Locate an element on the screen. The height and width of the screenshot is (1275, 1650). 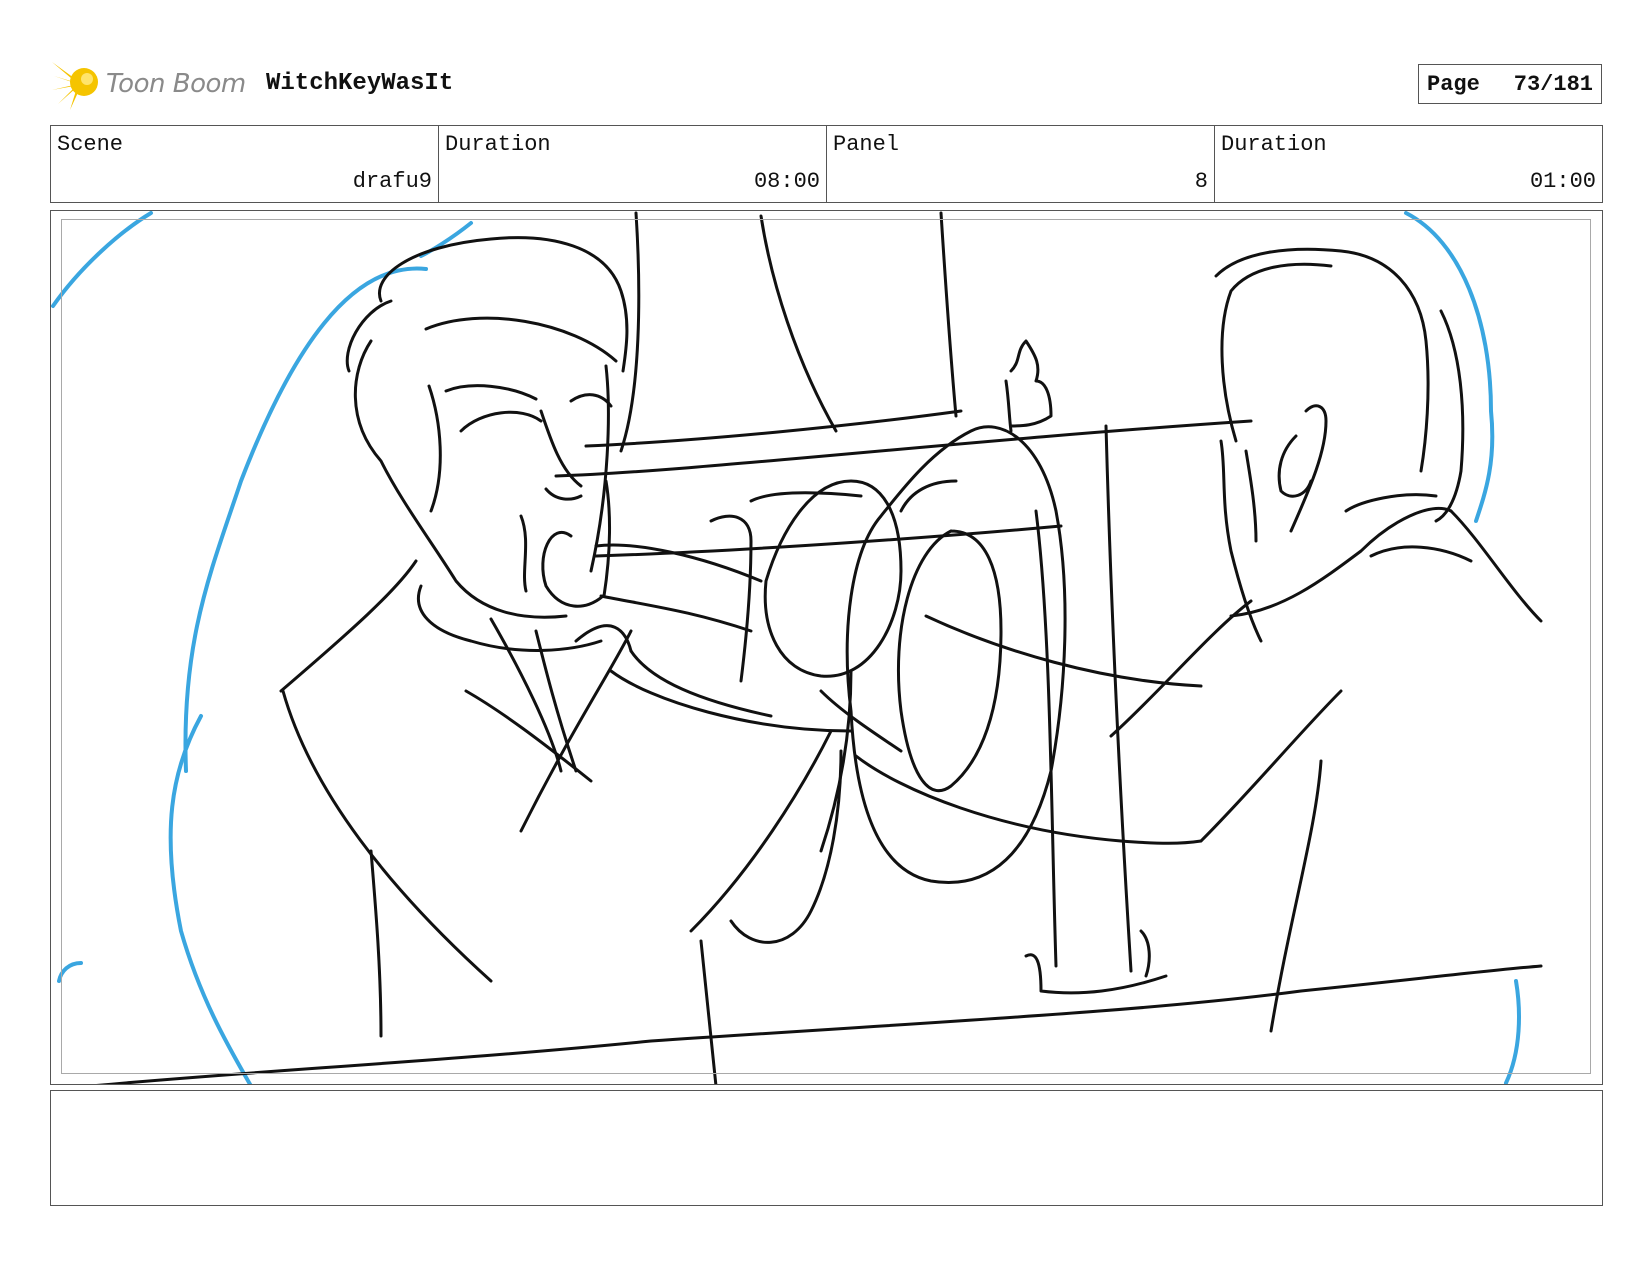
panel-label: Panel is located at coordinates (866, 144).